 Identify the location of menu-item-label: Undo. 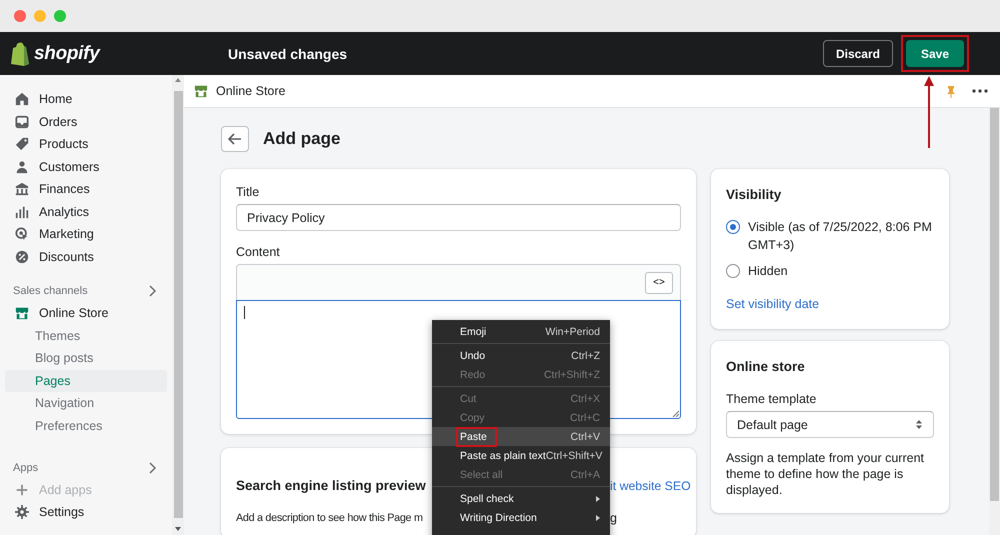
(473, 356).